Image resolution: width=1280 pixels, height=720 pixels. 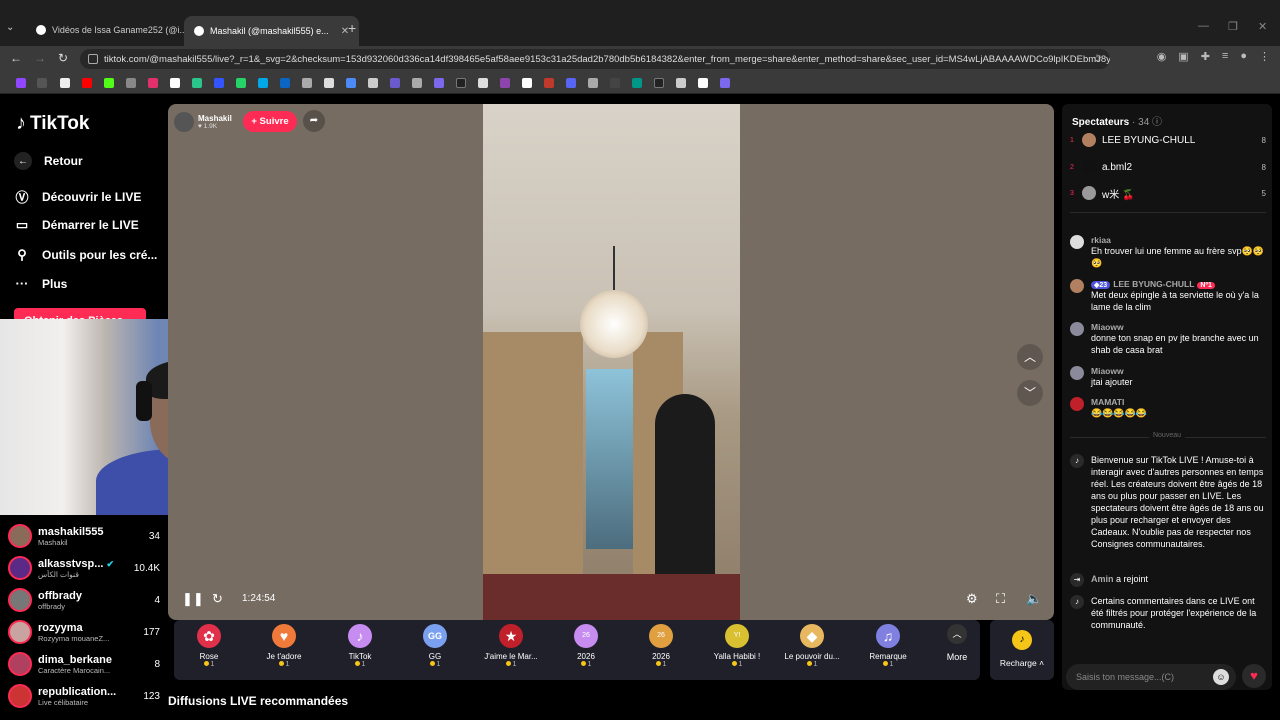 I want to click on gift-item: ♥ Je t'adore 1, so click(x=284, y=646).